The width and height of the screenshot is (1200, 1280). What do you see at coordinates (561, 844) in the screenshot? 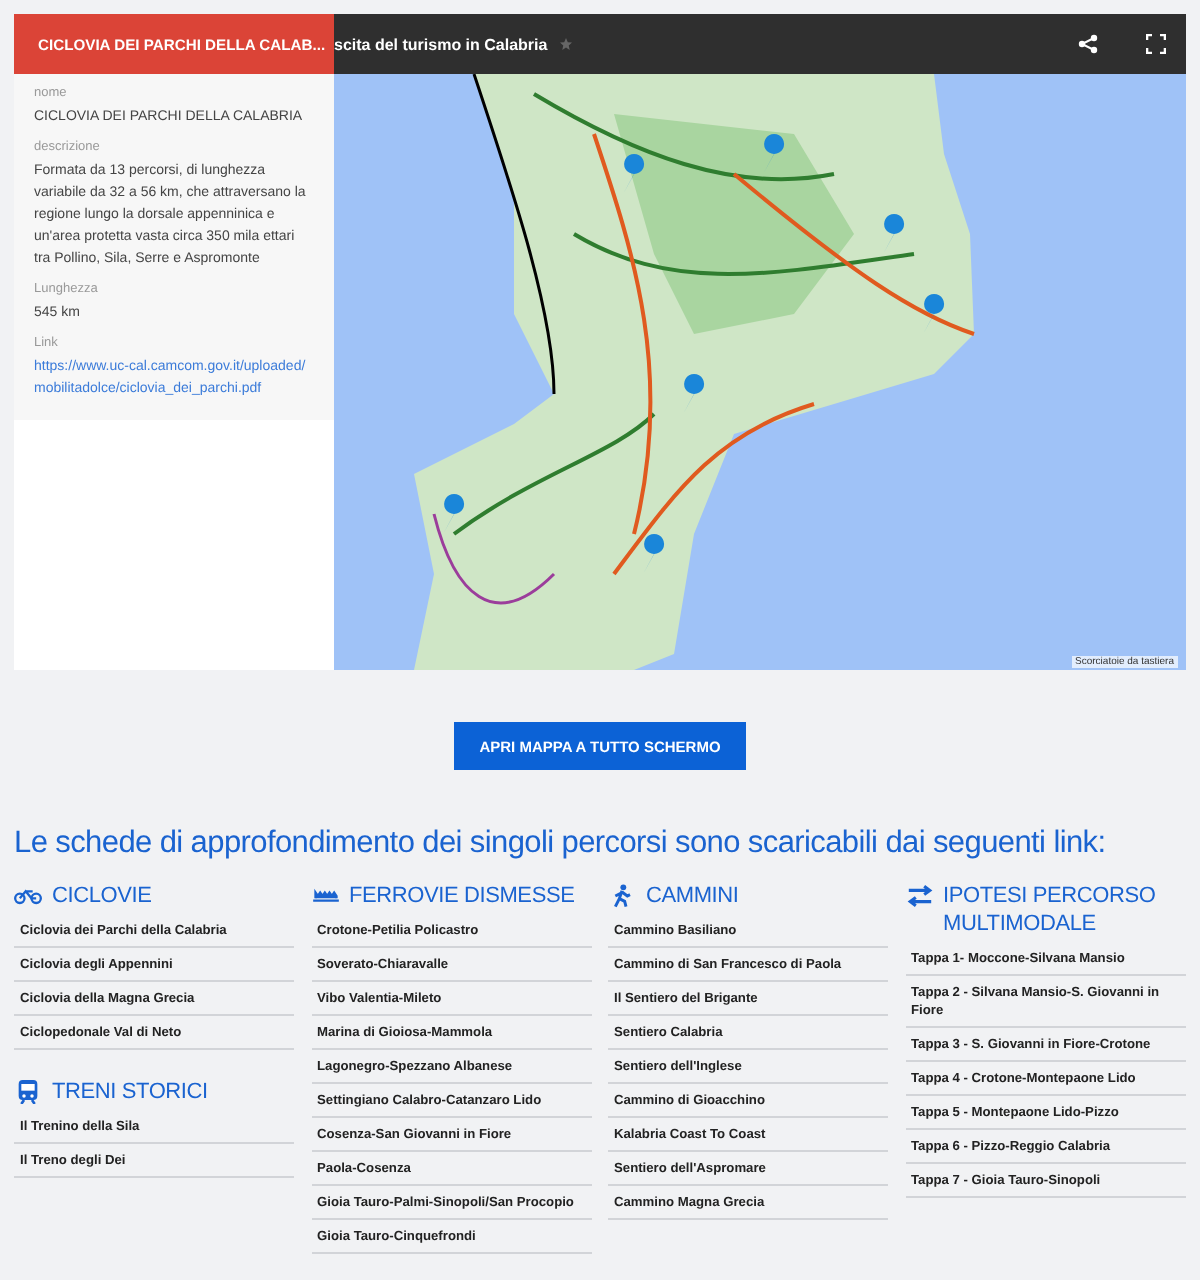
I see `section-heading: Le schede di approfondimento dei singoli percorsi sono scaricabili dai seguenti link:` at bounding box center [561, 844].